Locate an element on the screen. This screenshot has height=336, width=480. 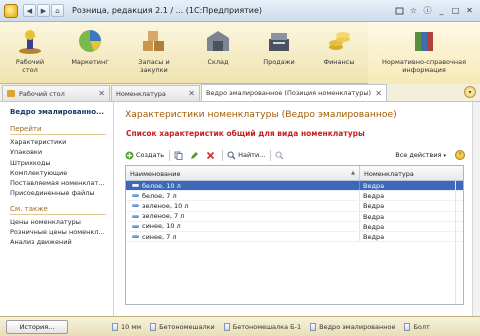
app-logo-icon is located at coordinates (11, 10).